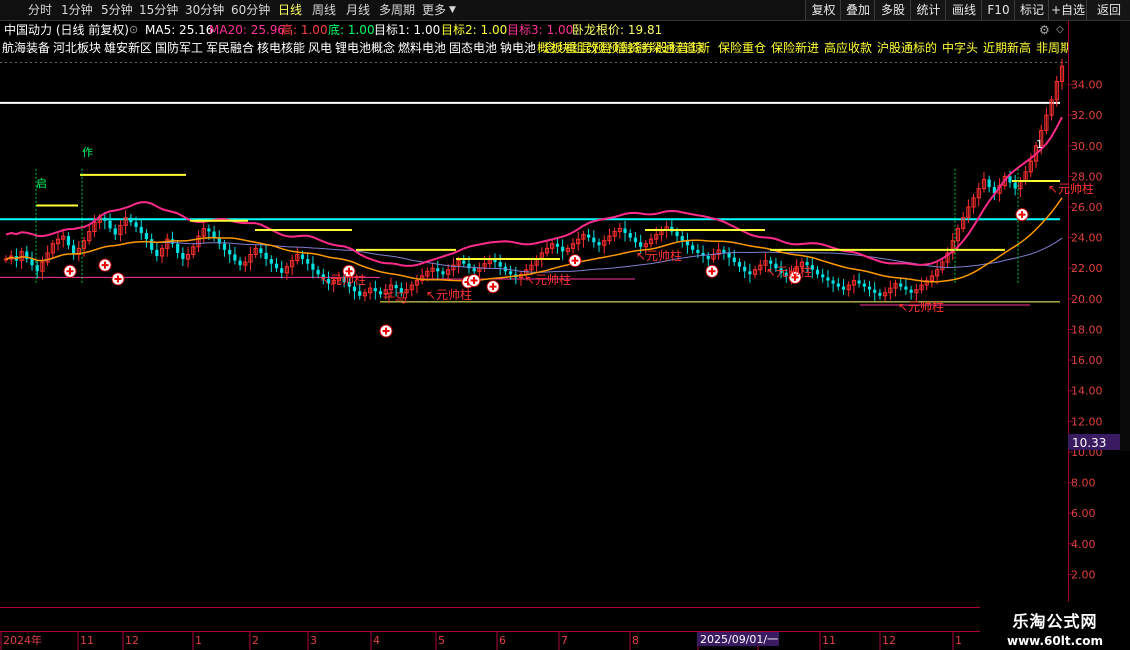  What do you see at coordinates (250, 10) in the screenshot?
I see `period-tab-5: 60分钟` at bounding box center [250, 10].